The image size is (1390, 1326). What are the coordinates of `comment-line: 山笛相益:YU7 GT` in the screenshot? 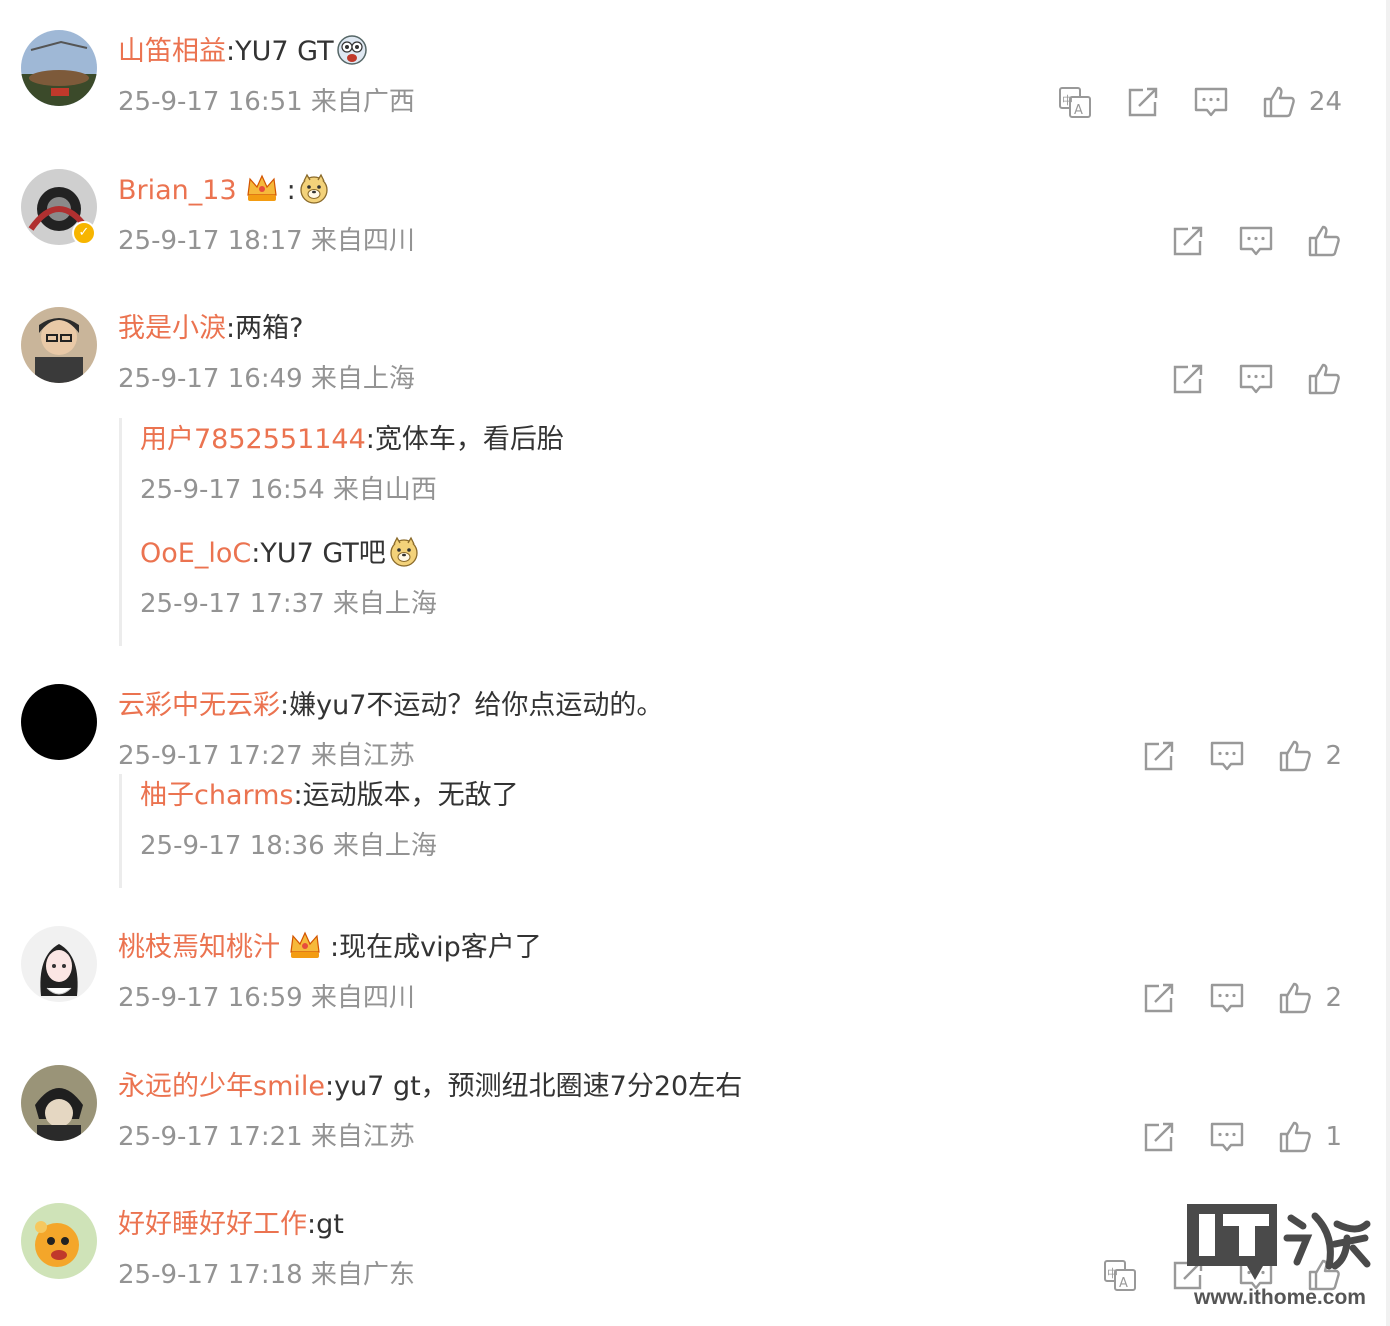 It's located at (243, 52).